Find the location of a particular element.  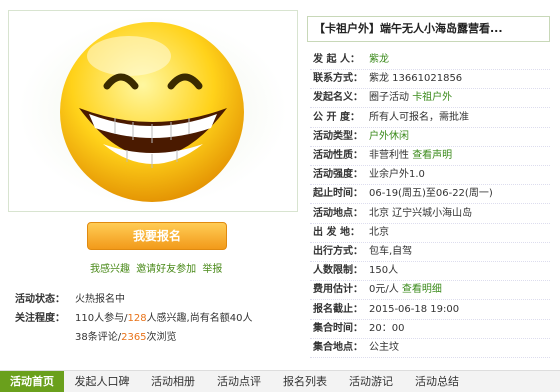

invite-friends-link: 邀请好友参加 is located at coordinates (166, 269).